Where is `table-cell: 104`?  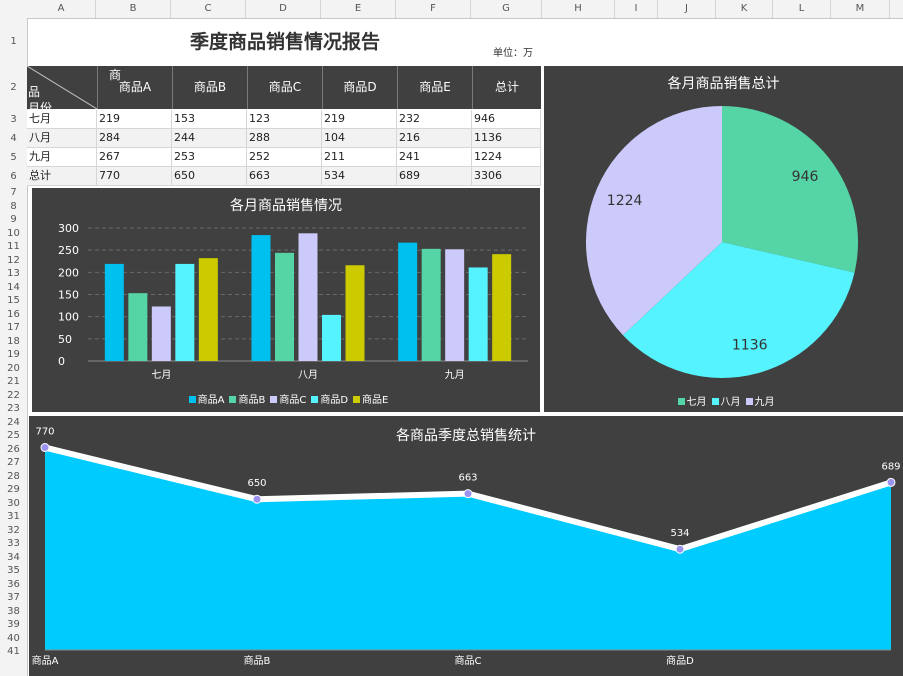 table-cell: 104 is located at coordinates (359, 138).